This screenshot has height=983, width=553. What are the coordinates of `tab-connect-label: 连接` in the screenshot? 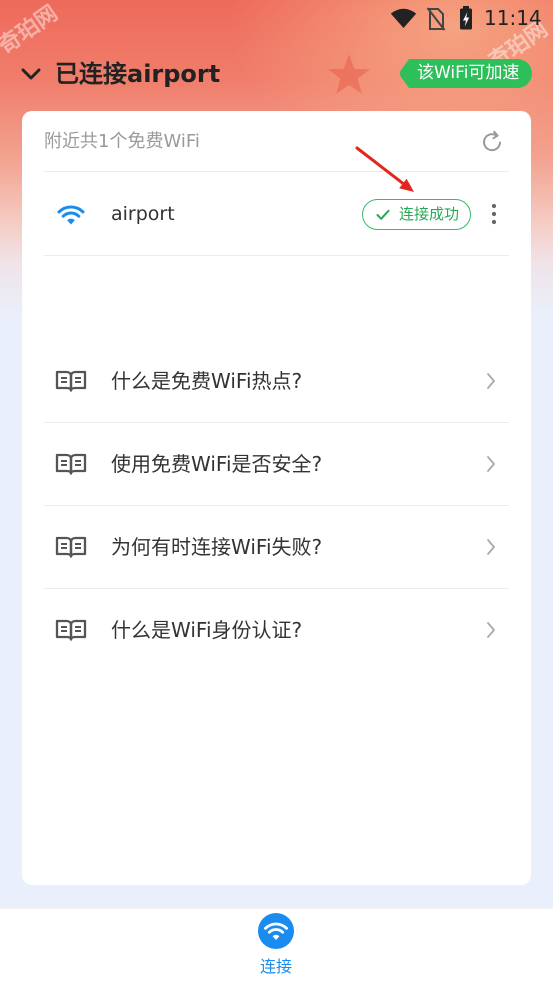 It's located at (275, 966).